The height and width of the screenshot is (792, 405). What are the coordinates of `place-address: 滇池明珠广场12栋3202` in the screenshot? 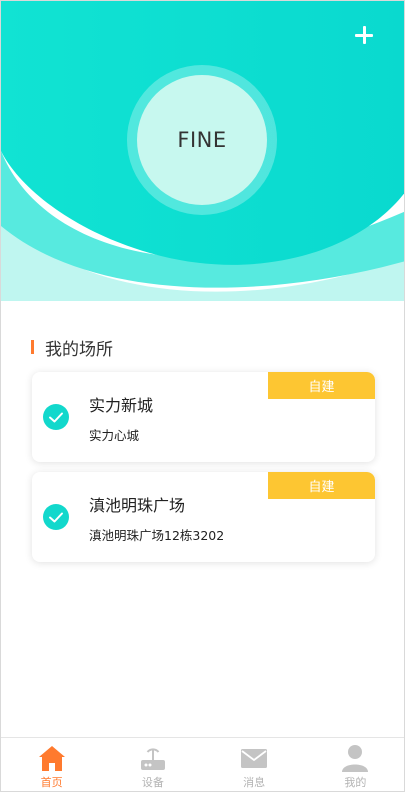 It's located at (157, 535).